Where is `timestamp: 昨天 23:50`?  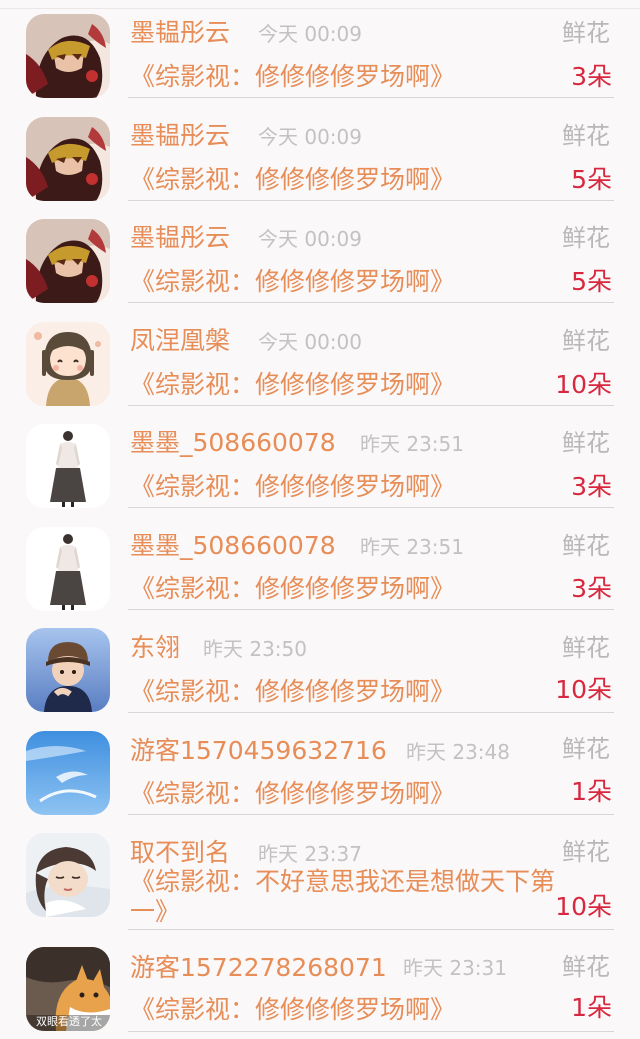 timestamp: 昨天 23:50 is located at coordinates (255, 649).